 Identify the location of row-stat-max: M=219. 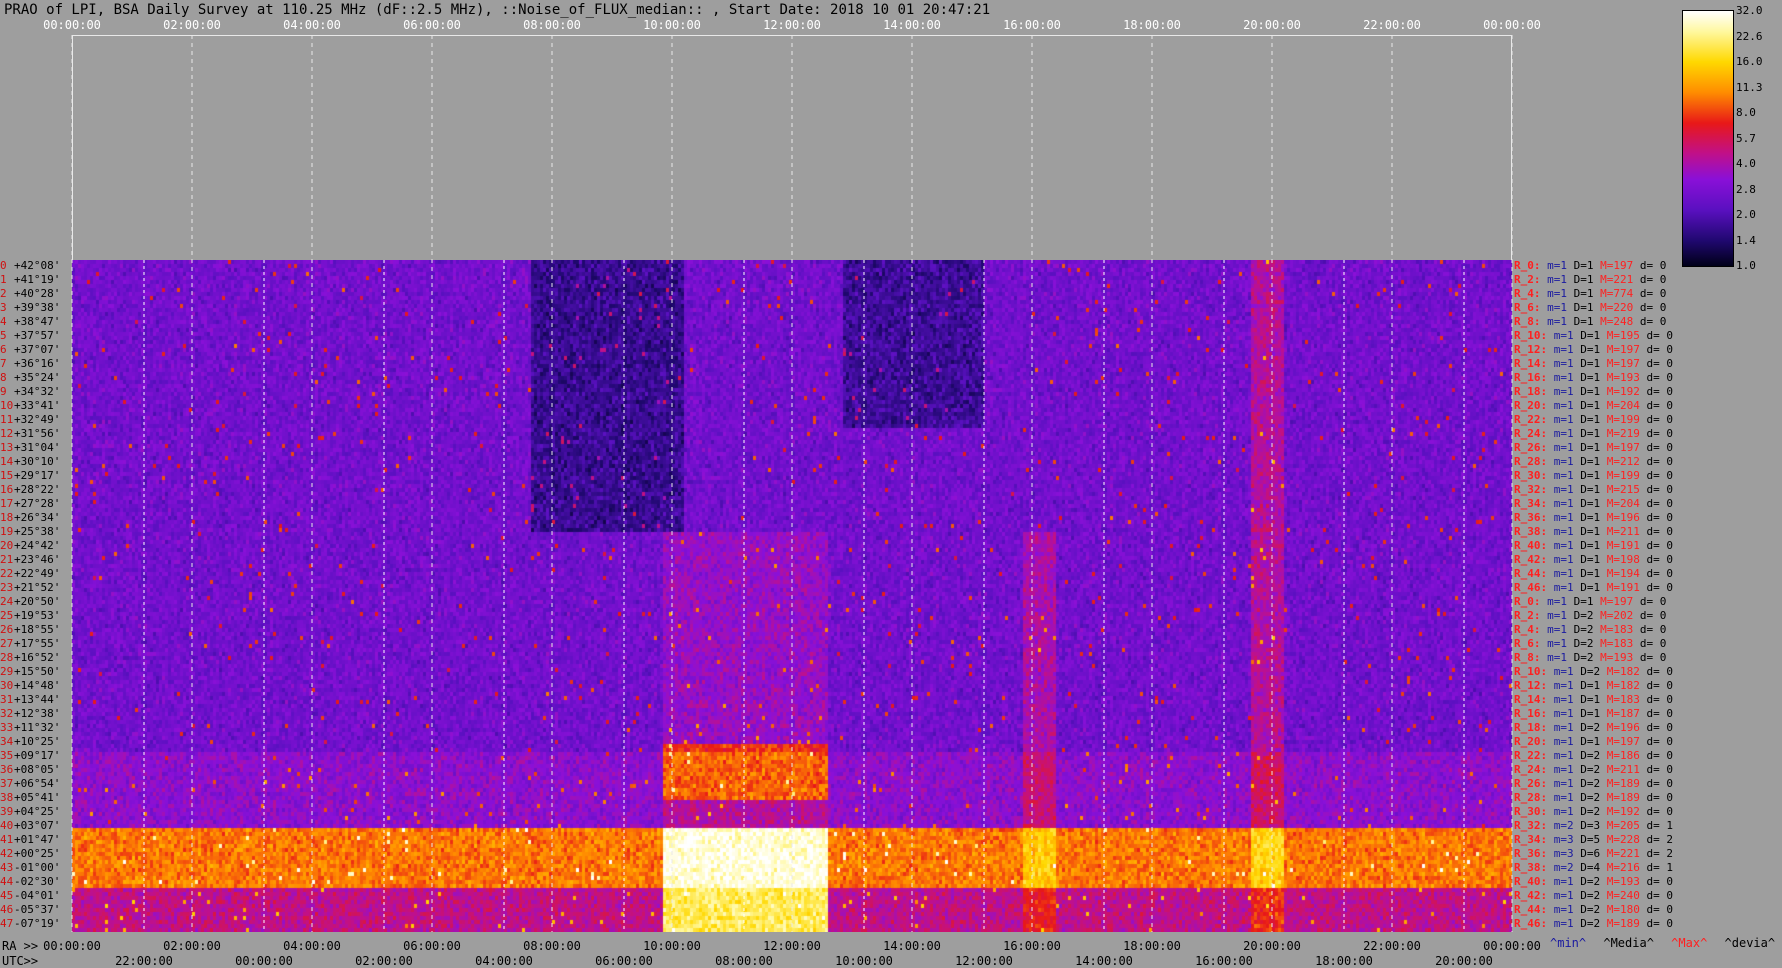
(1623, 433).